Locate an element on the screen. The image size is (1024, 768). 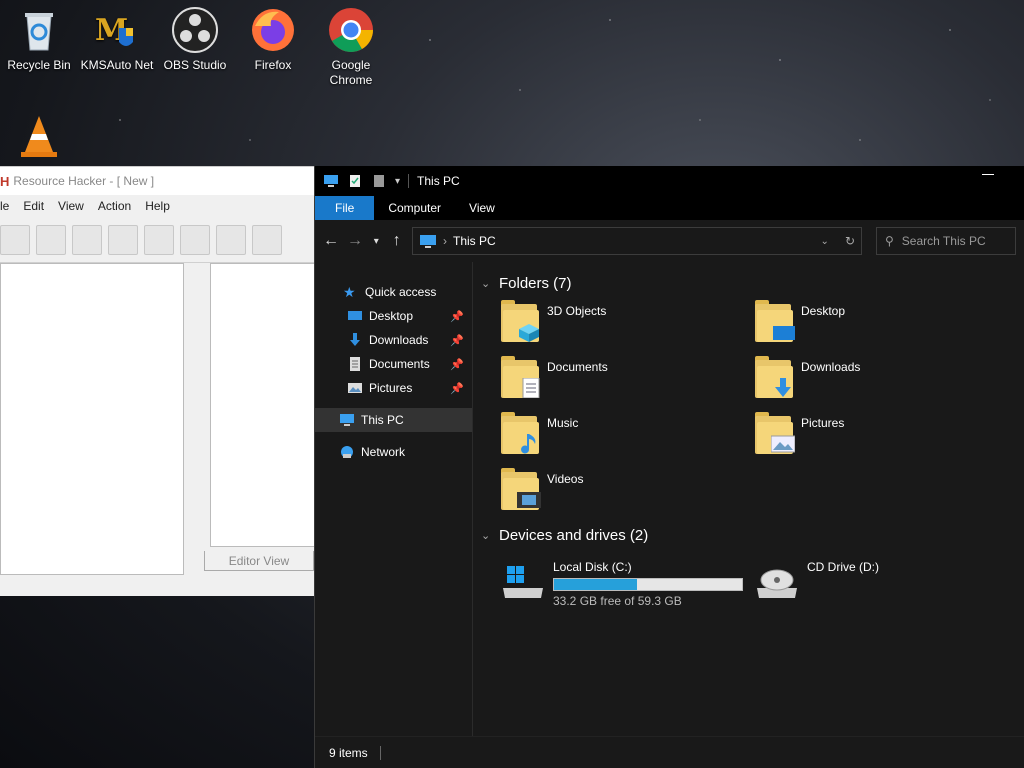
search-input is located at coordinates (954, 241).